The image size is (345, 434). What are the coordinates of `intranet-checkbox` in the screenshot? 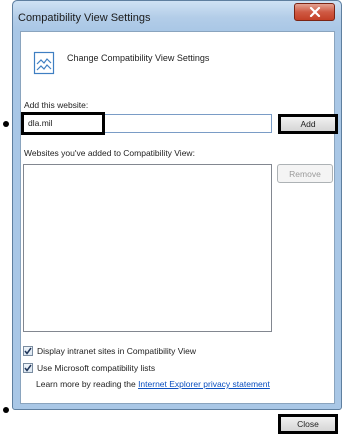 It's located at (28, 351).